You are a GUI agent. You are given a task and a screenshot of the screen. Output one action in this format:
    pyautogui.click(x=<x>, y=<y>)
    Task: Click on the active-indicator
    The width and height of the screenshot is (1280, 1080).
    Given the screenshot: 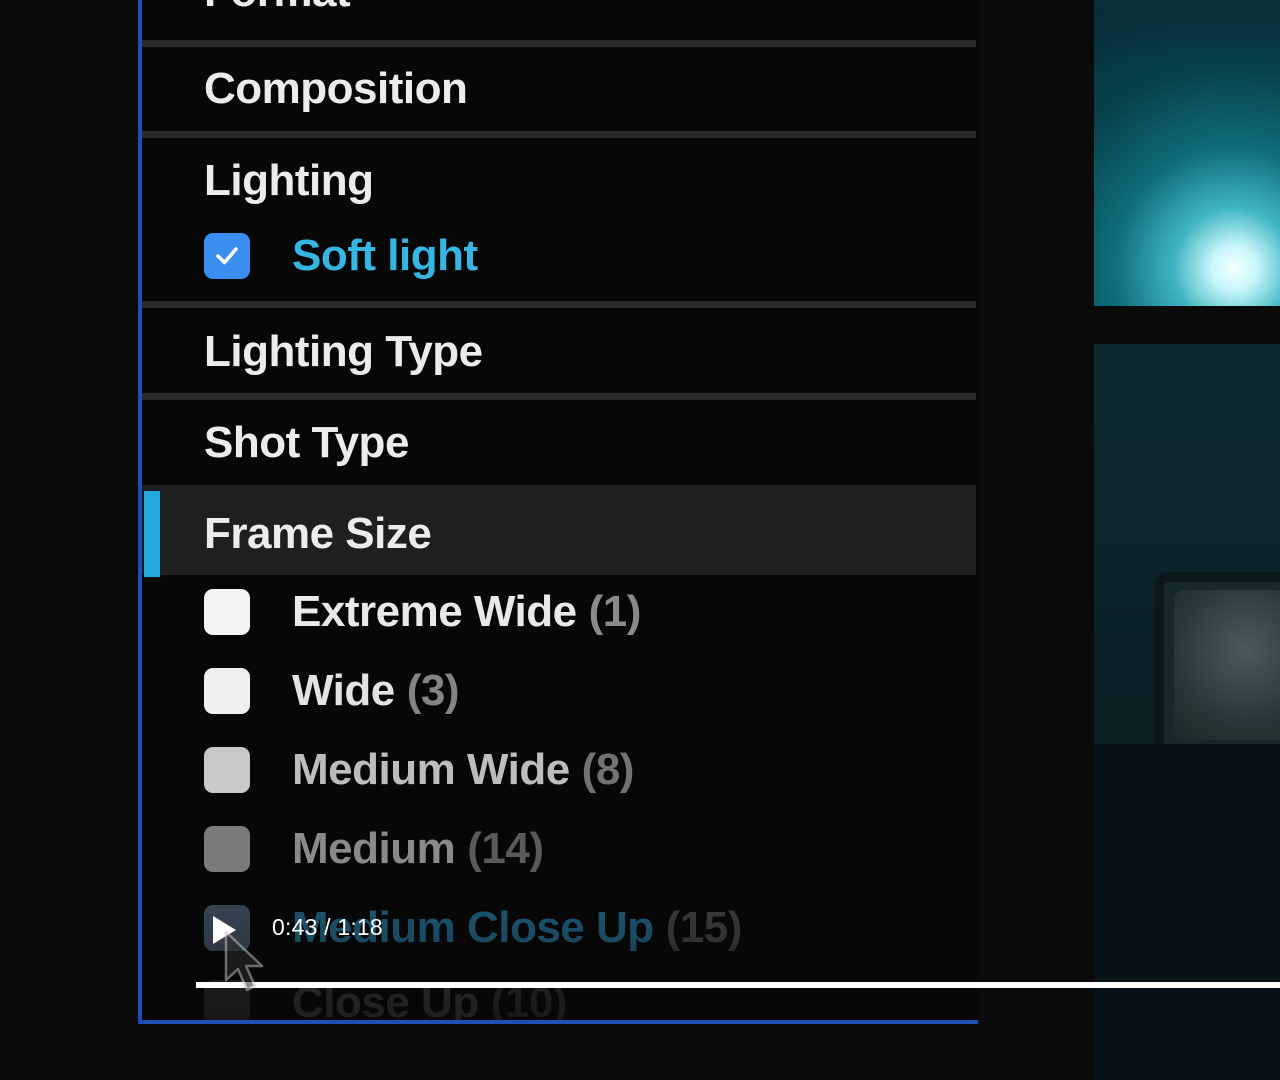 What is the action you would take?
    pyautogui.click(x=152, y=534)
    